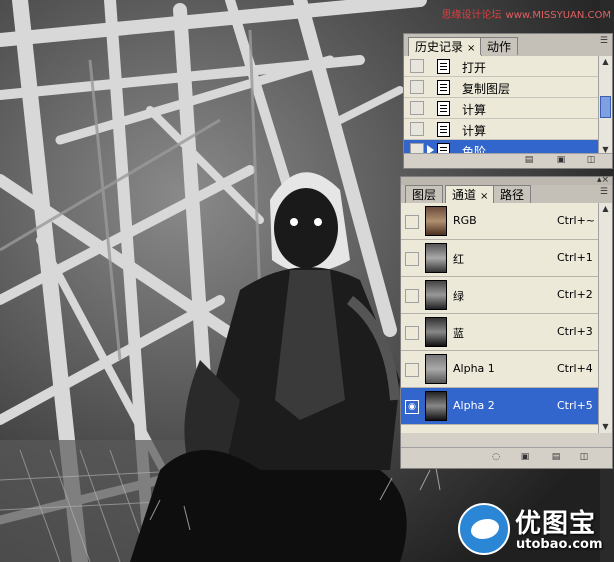 The height and width of the screenshot is (562, 614). I want to click on scroll-down-icon: ▼, so click(605, 427).